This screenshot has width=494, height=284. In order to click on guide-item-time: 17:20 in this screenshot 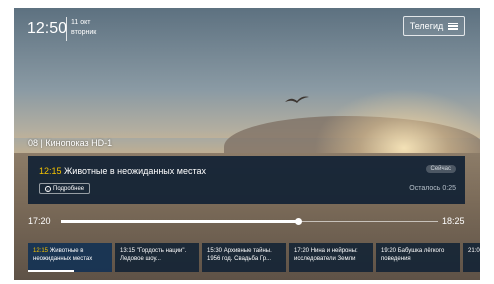, I will do `click(302, 251)`.